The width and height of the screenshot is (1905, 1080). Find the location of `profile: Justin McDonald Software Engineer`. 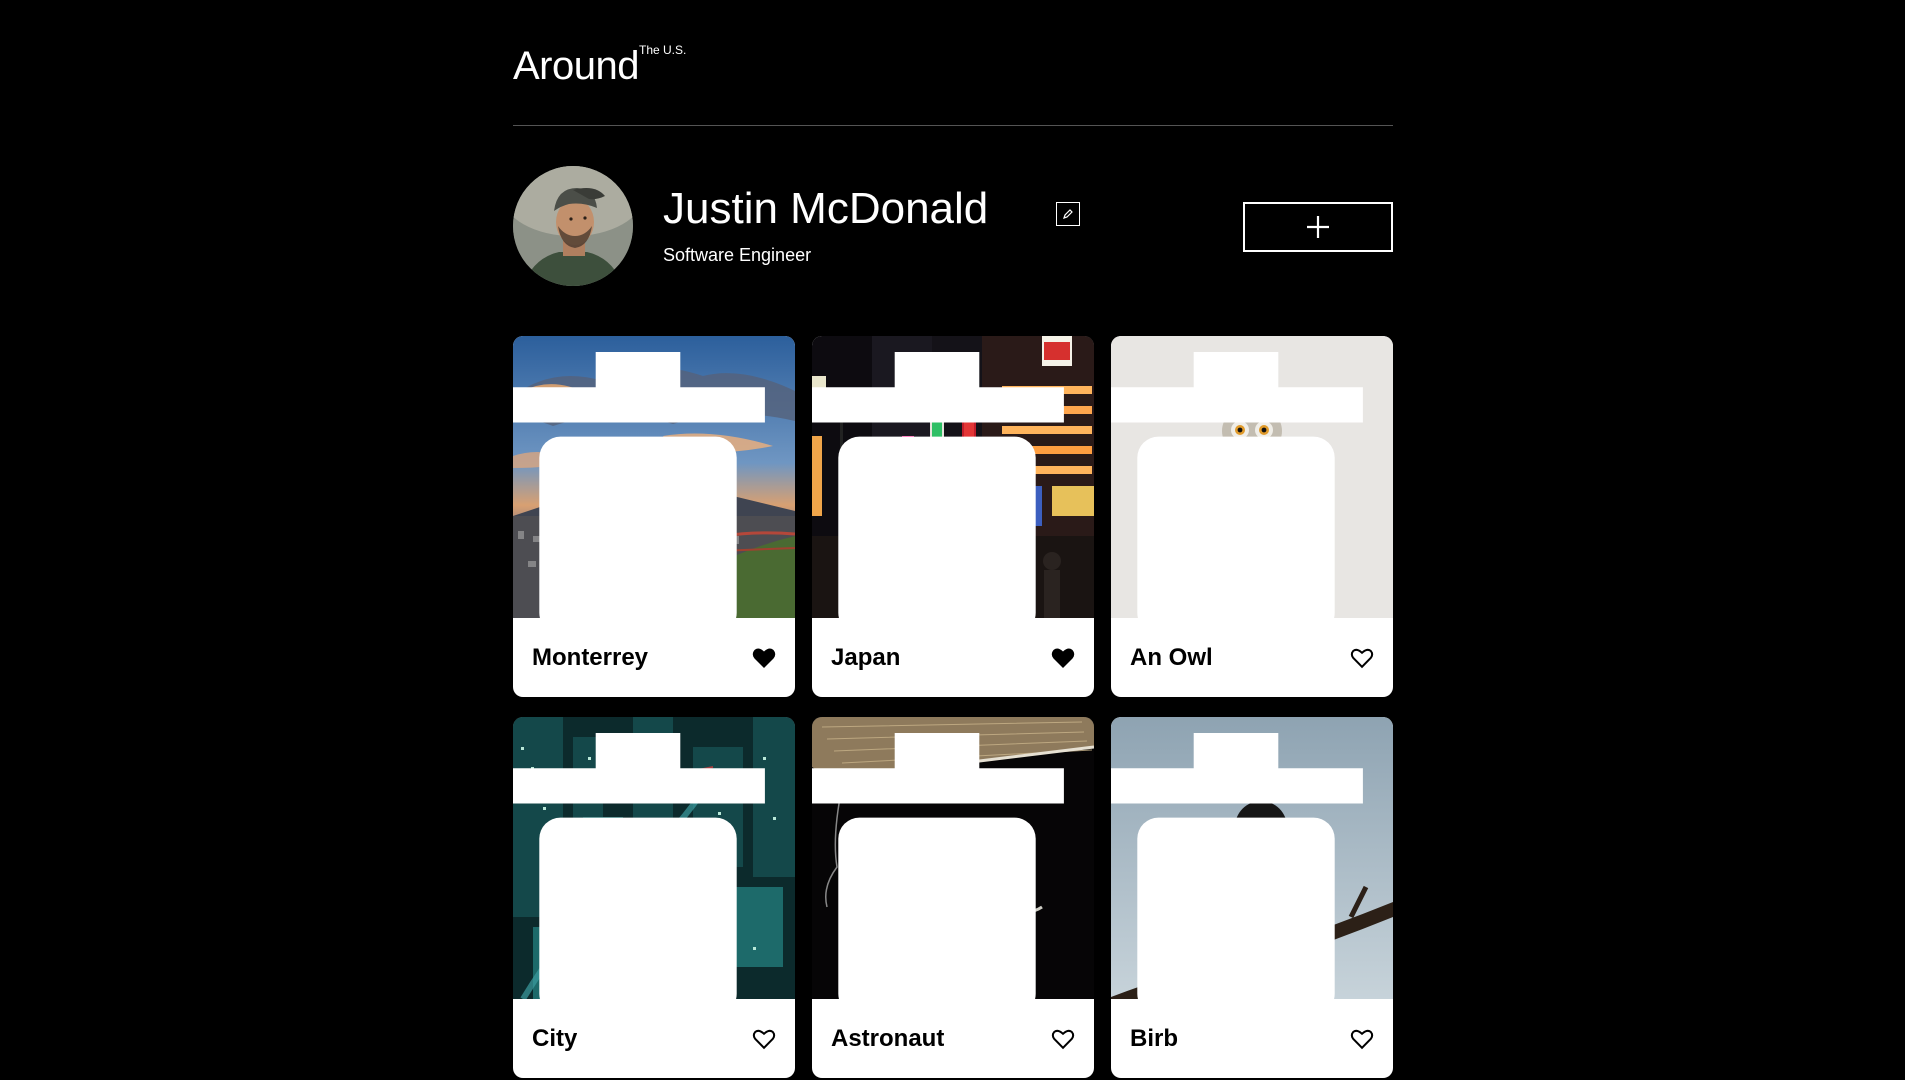

profile: Justin McDonald Software Engineer is located at coordinates (953, 231).